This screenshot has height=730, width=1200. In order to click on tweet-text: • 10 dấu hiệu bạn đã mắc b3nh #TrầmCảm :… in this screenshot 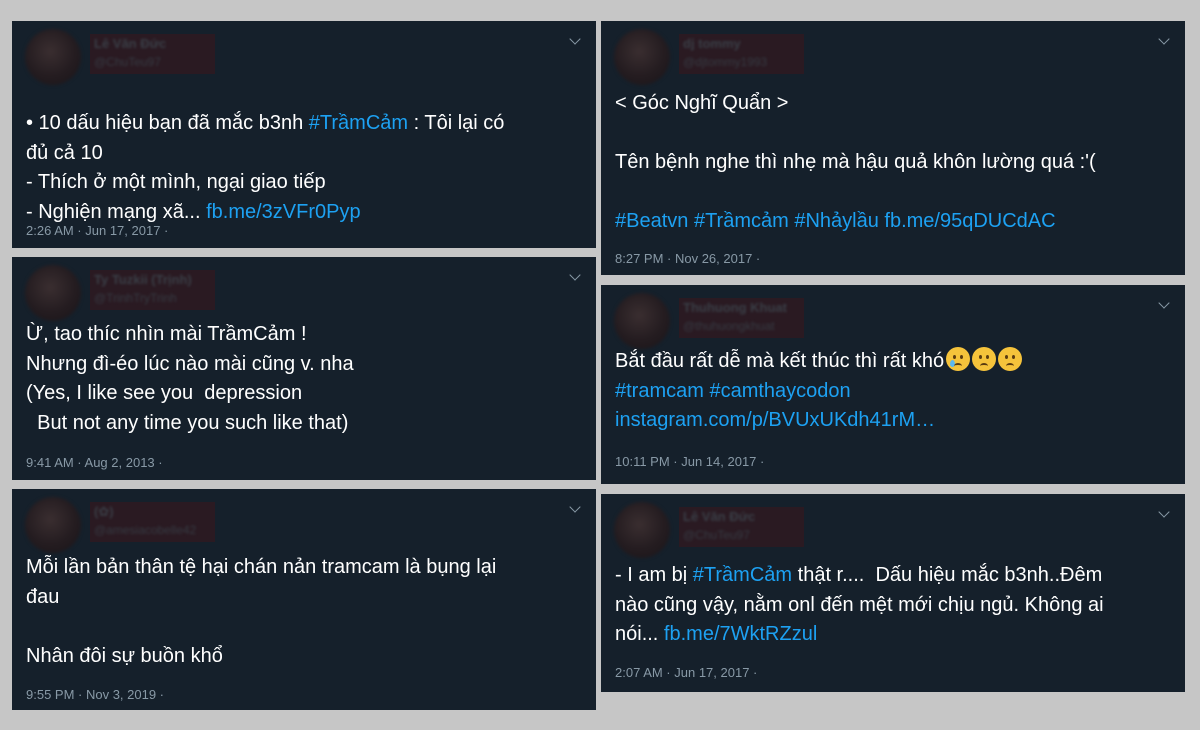, I will do `click(302, 168)`.